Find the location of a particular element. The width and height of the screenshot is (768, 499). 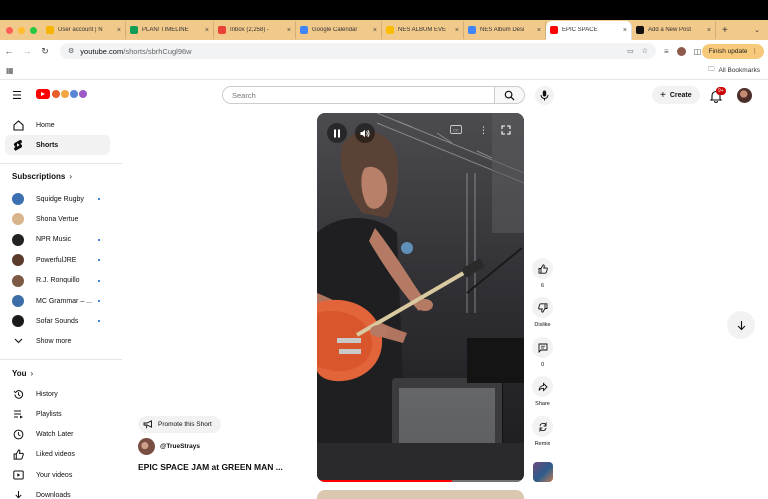

sidebar-item-label: Home is located at coordinates (45, 125).